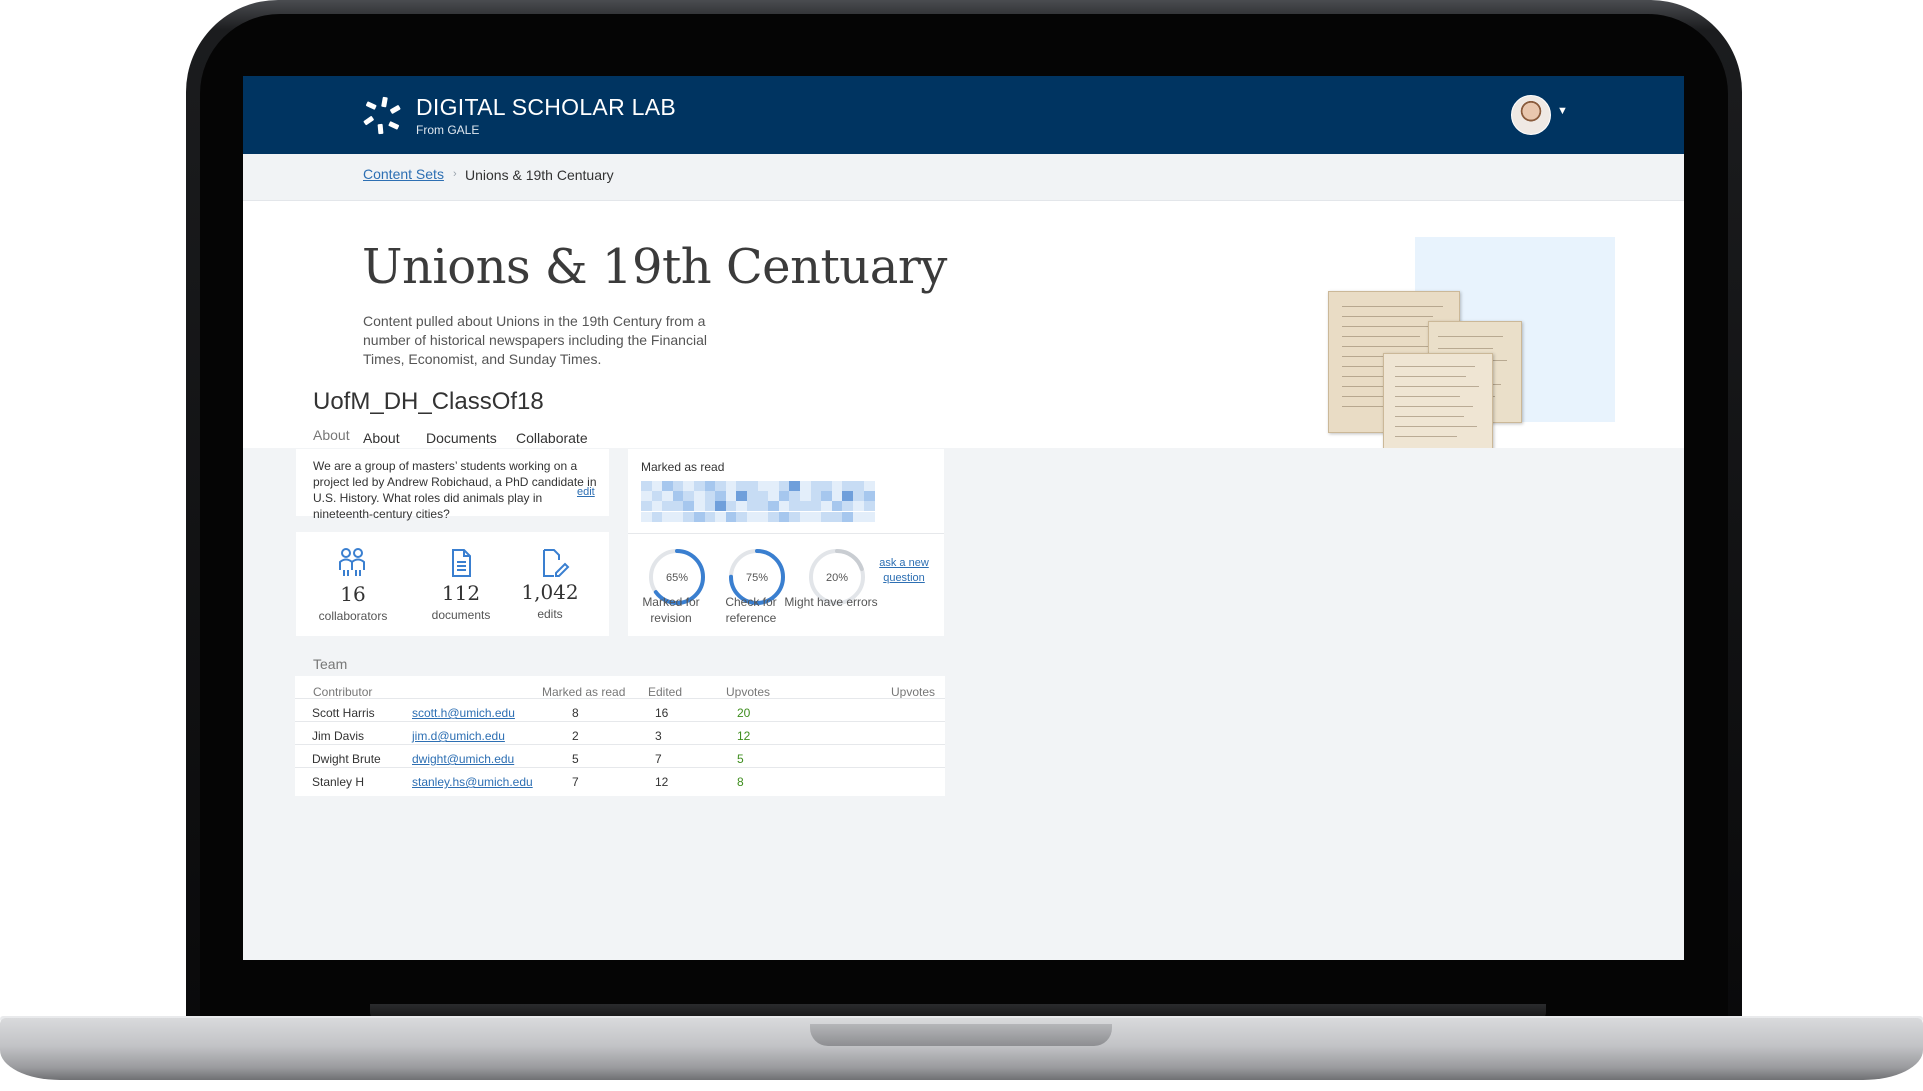 The width and height of the screenshot is (1923, 1091). What do you see at coordinates (384, 116) in the screenshot?
I see `gale-logo-icon` at bounding box center [384, 116].